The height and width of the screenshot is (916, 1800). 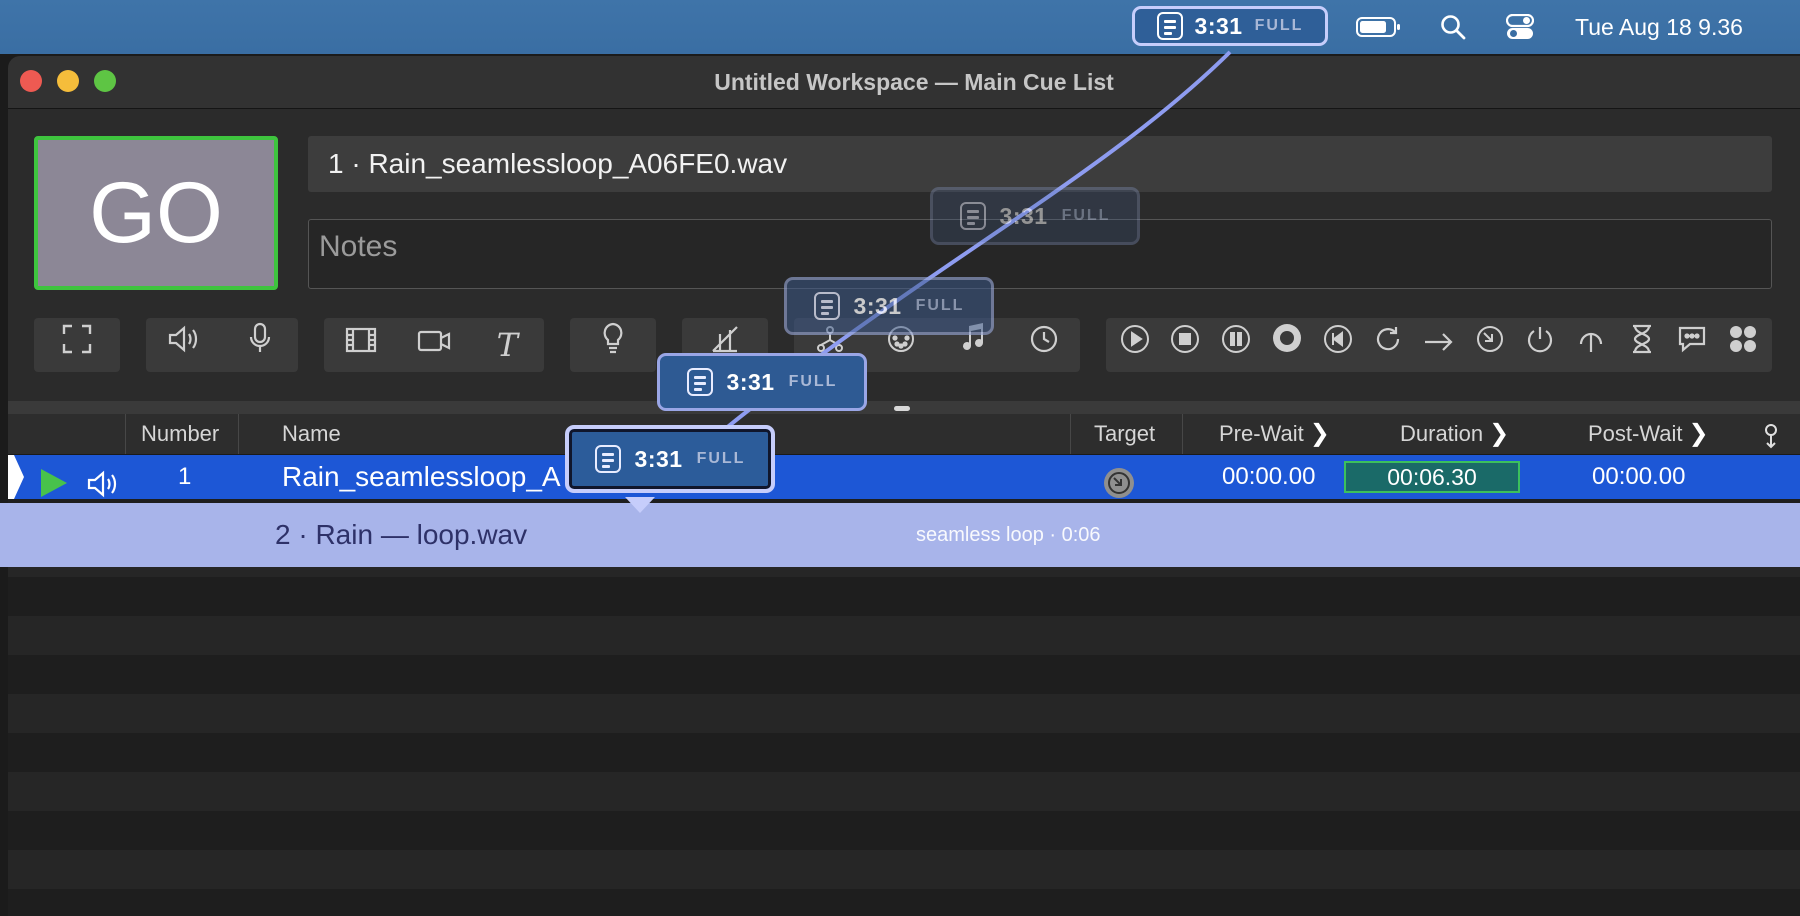 I want to click on target-icon, so click(x=1490, y=345).